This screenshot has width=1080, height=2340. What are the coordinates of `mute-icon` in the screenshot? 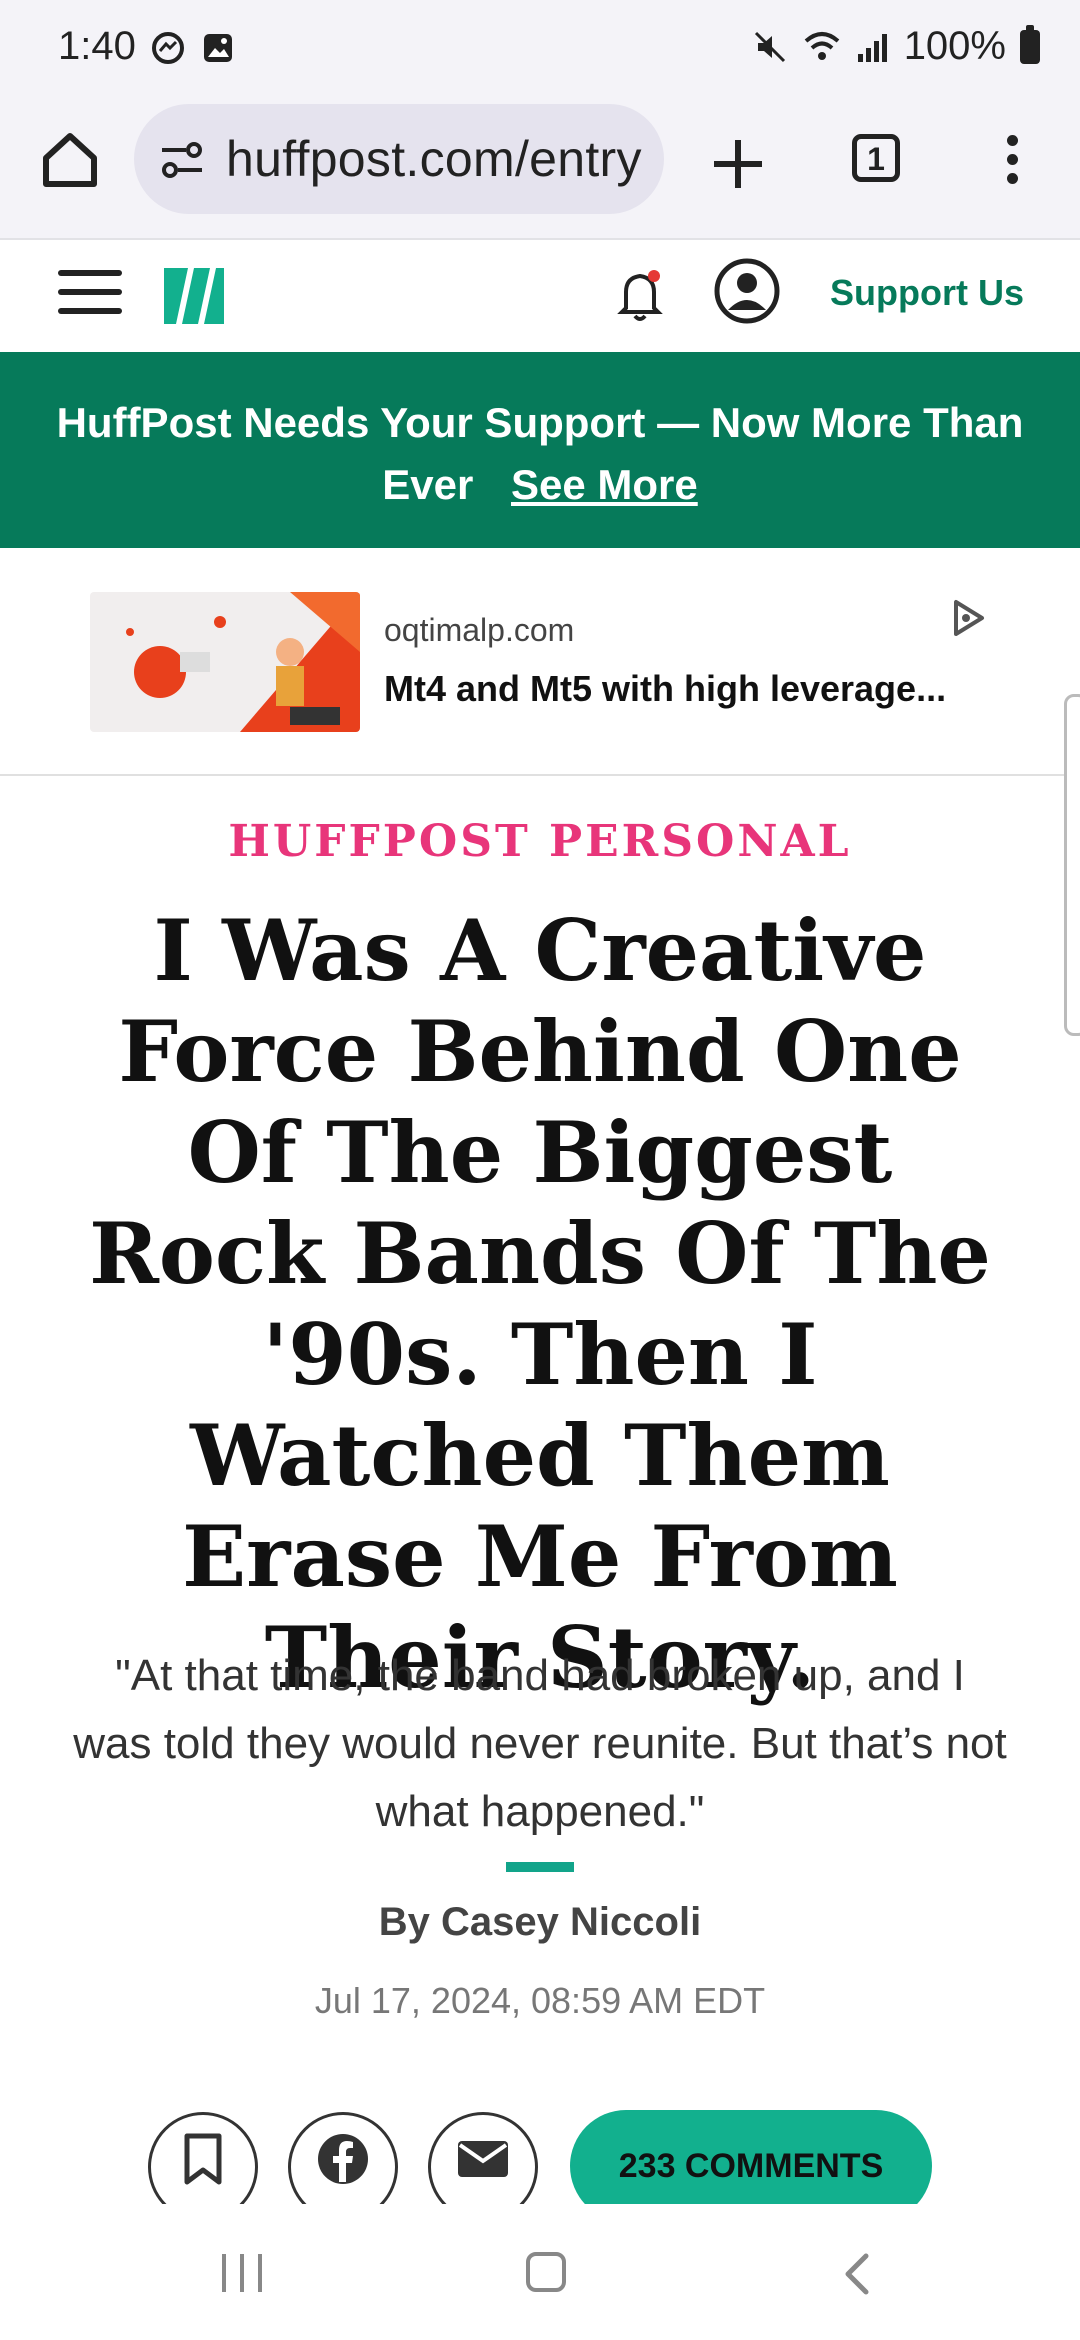 It's located at (769, 46).